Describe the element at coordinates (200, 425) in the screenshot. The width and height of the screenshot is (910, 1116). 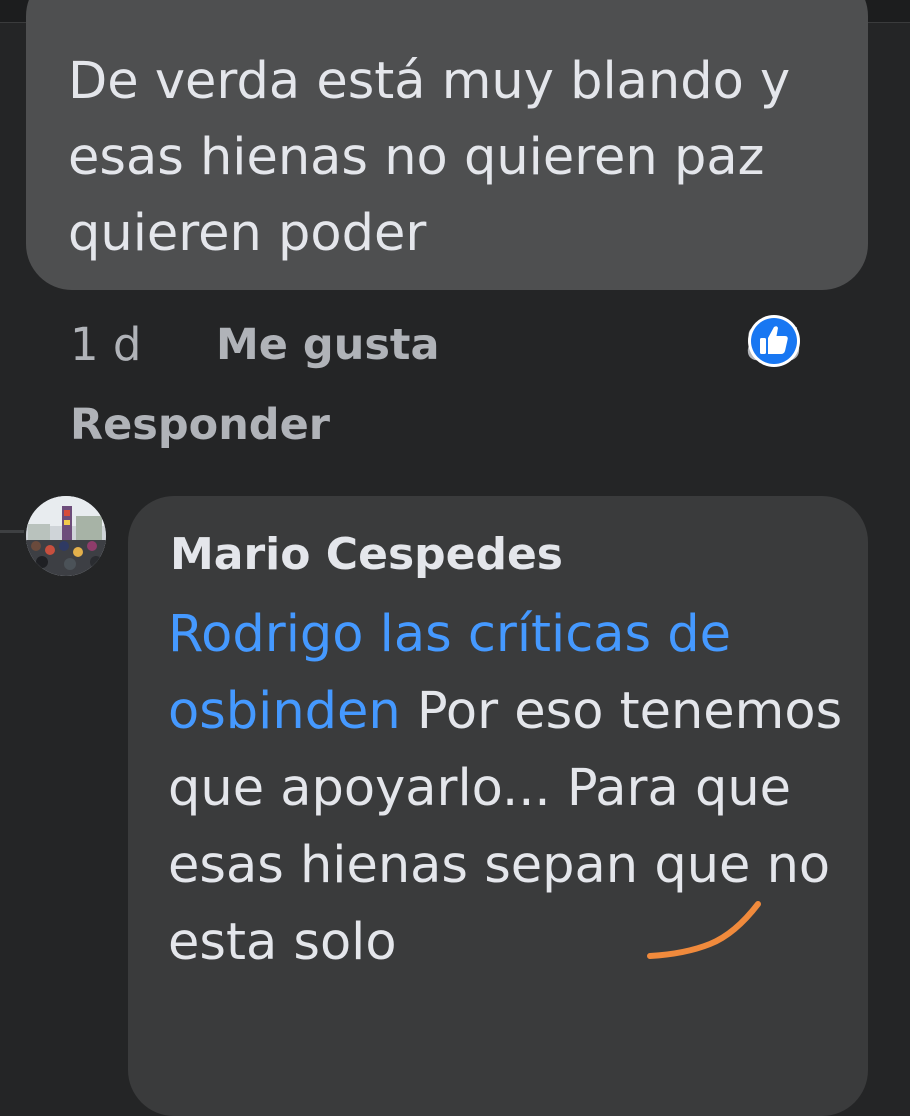
I see `reply-button: Responder` at that location.